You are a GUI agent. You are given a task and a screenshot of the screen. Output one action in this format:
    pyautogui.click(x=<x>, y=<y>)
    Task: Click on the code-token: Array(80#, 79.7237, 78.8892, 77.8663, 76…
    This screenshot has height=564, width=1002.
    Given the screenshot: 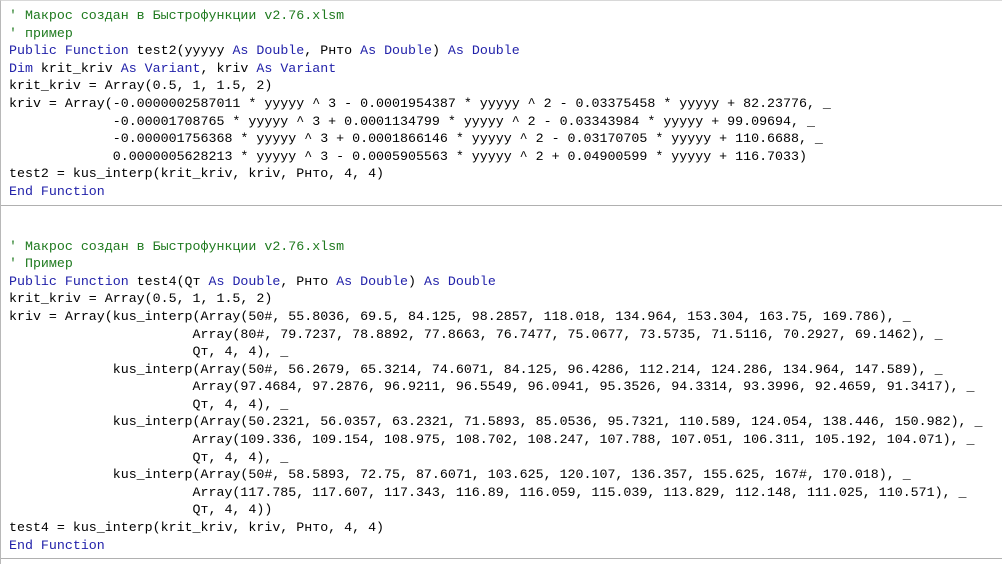 What is the action you would take?
    pyautogui.click(x=476, y=334)
    